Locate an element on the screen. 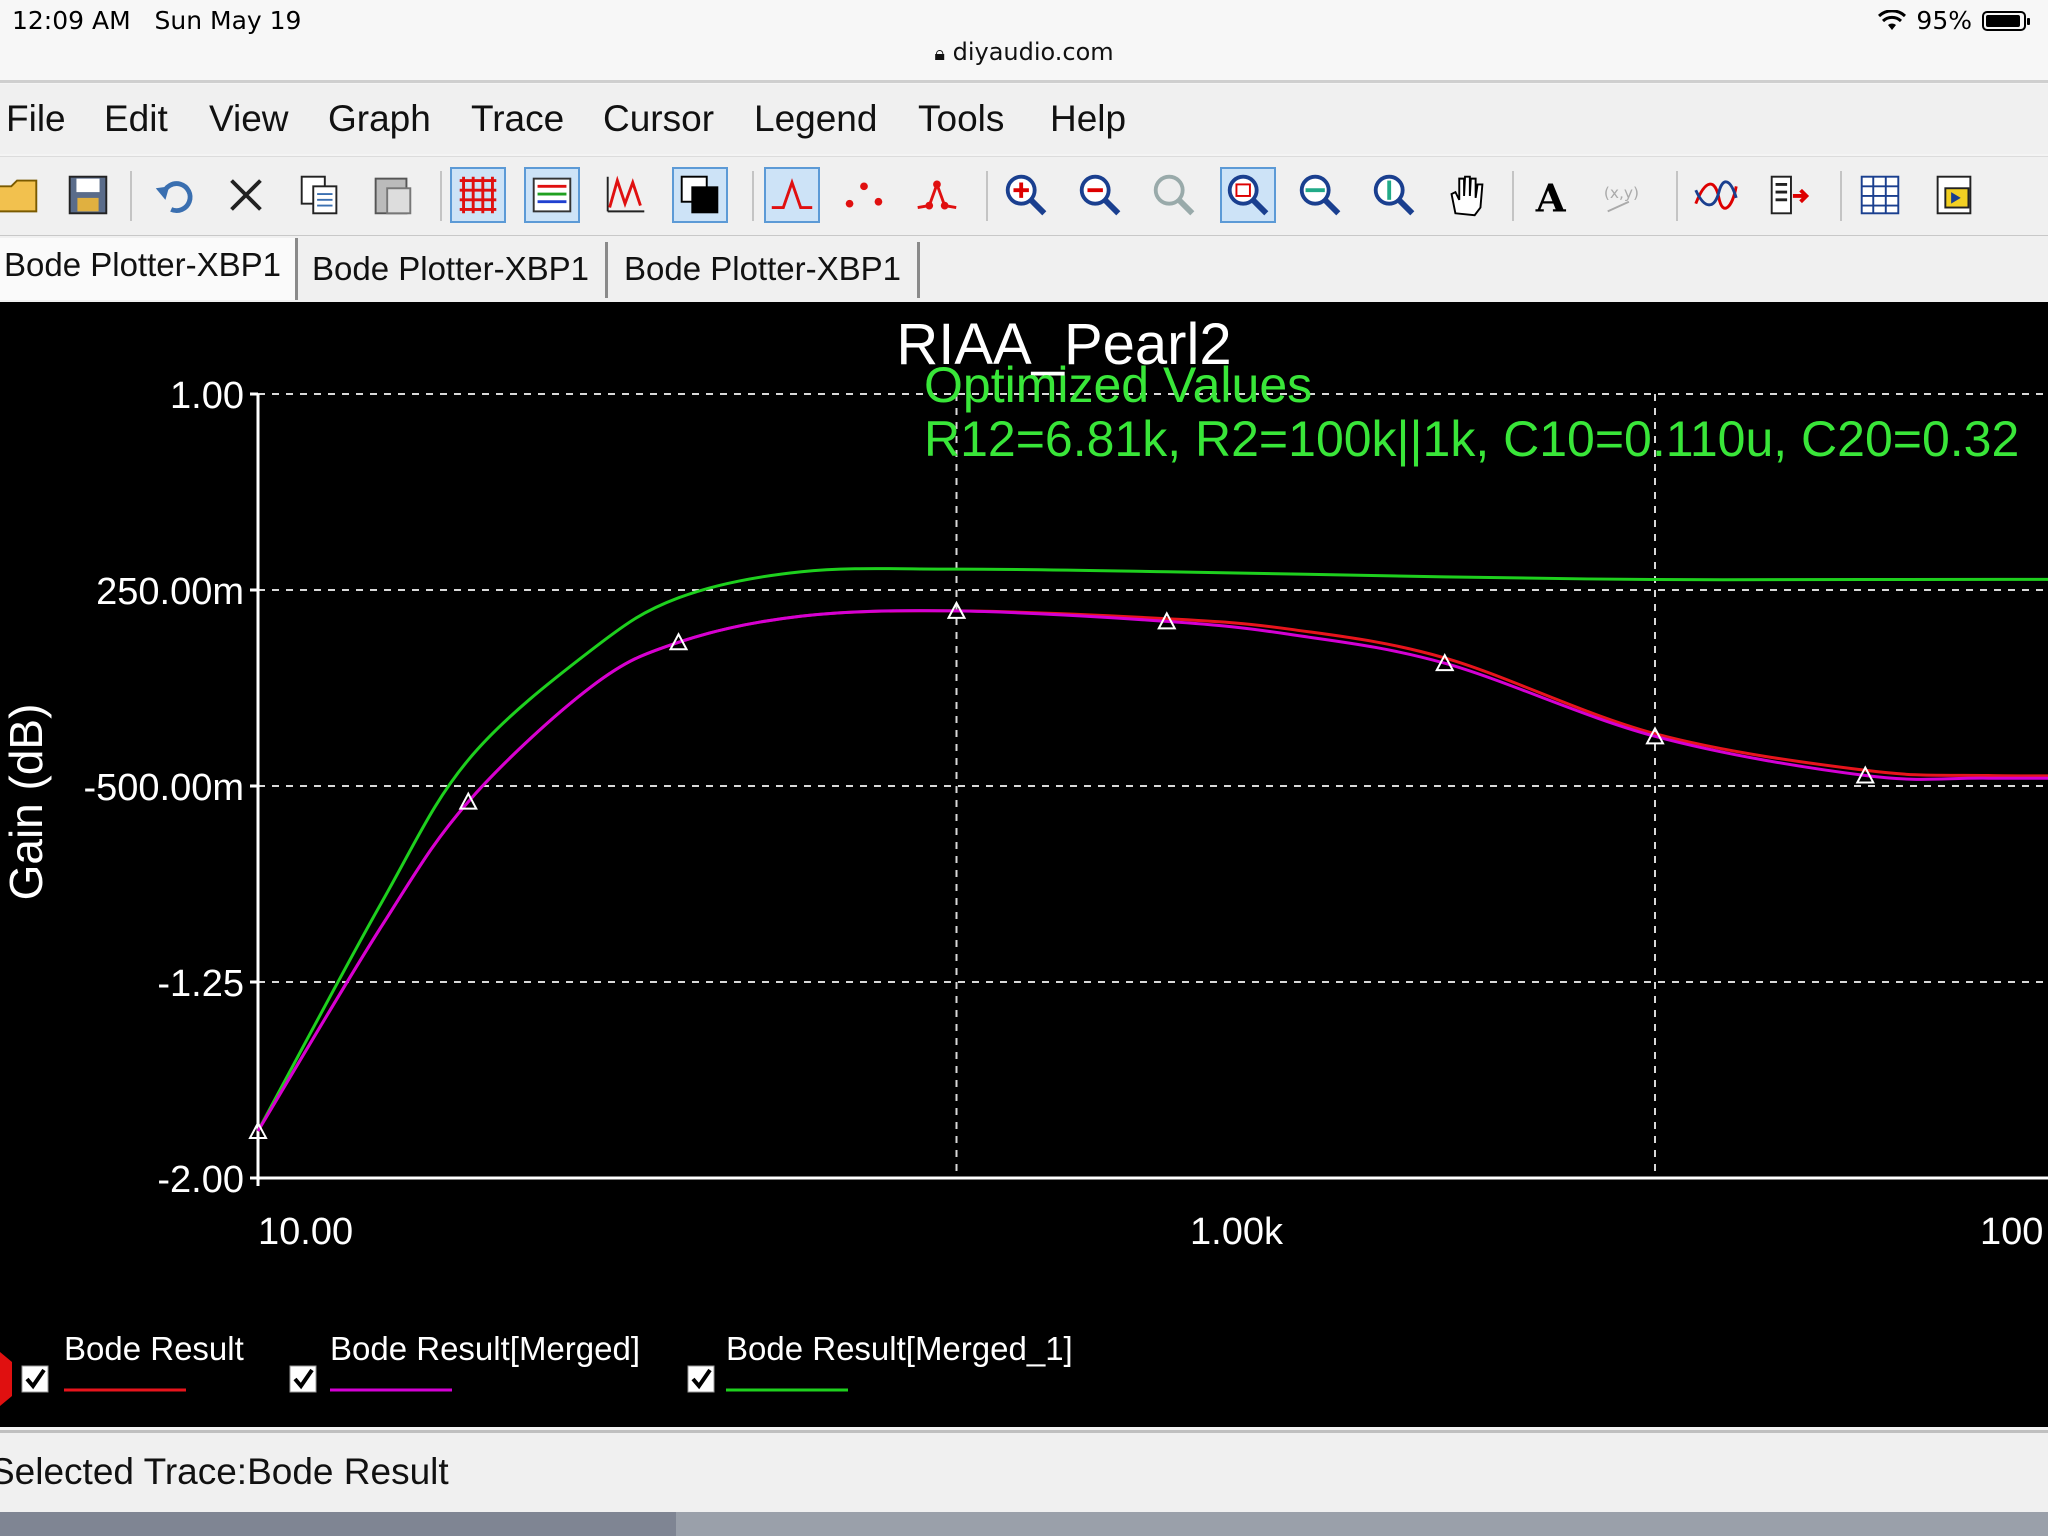 This screenshot has height=1536, width=2048. menu-graph: Graph is located at coordinates (379, 119).